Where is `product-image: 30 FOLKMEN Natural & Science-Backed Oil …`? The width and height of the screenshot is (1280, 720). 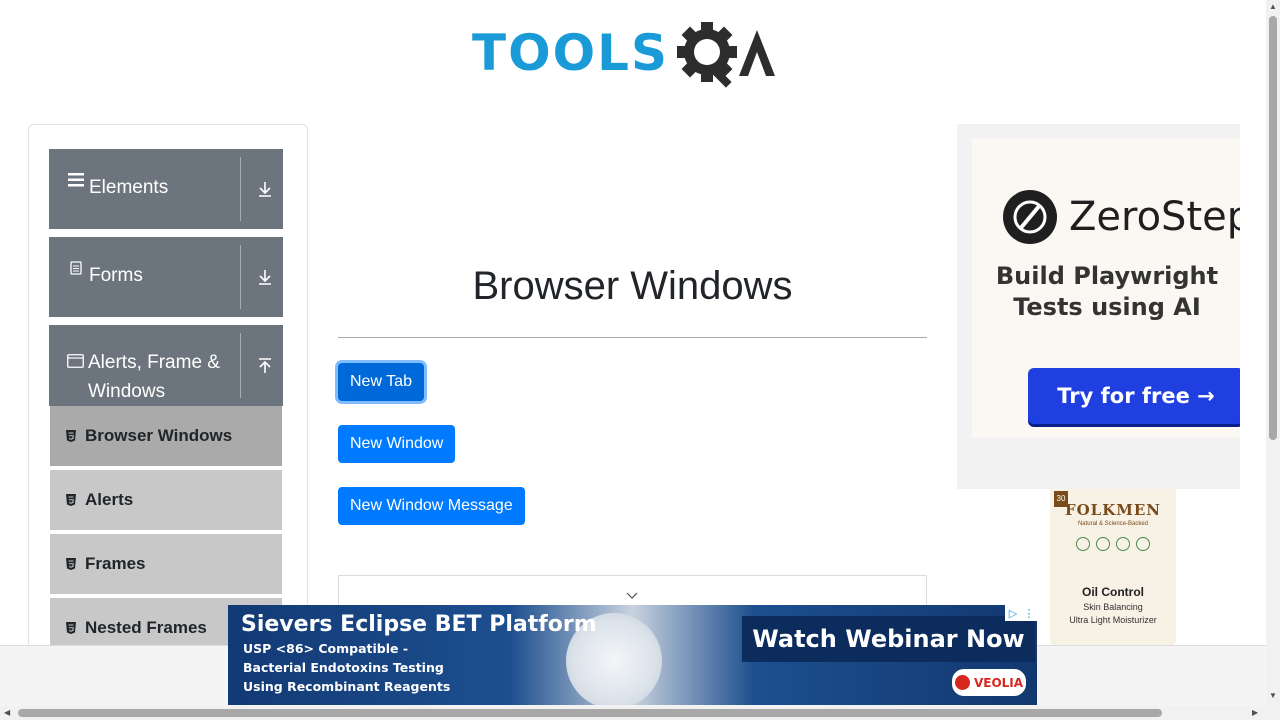
product-image: 30 FOLKMEN Natural & Science-Backed Oil … is located at coordinates (1113, 569).